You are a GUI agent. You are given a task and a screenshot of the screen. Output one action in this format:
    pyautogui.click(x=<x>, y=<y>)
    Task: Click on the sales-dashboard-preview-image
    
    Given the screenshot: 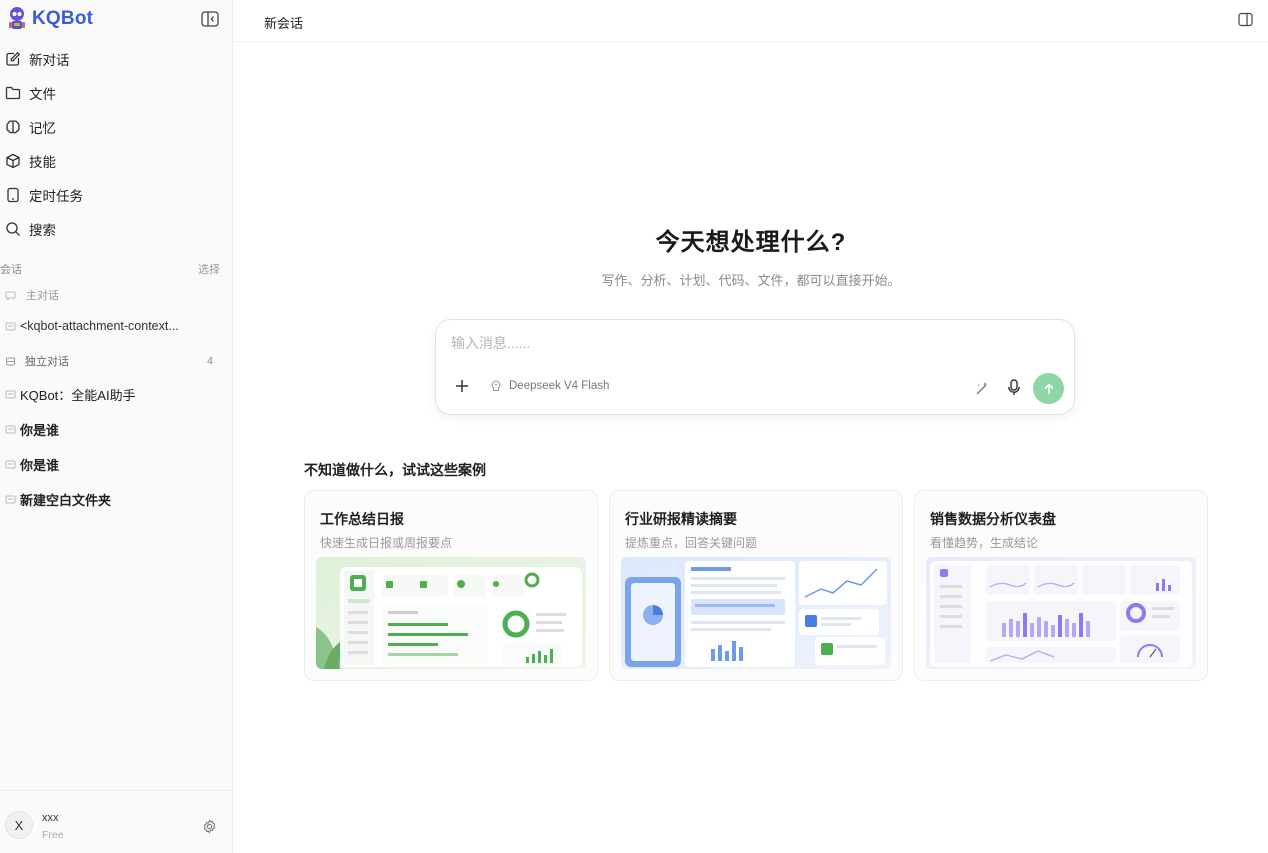 What is the action you would take?
    pyautogui.click(x=1061, y=613)
    